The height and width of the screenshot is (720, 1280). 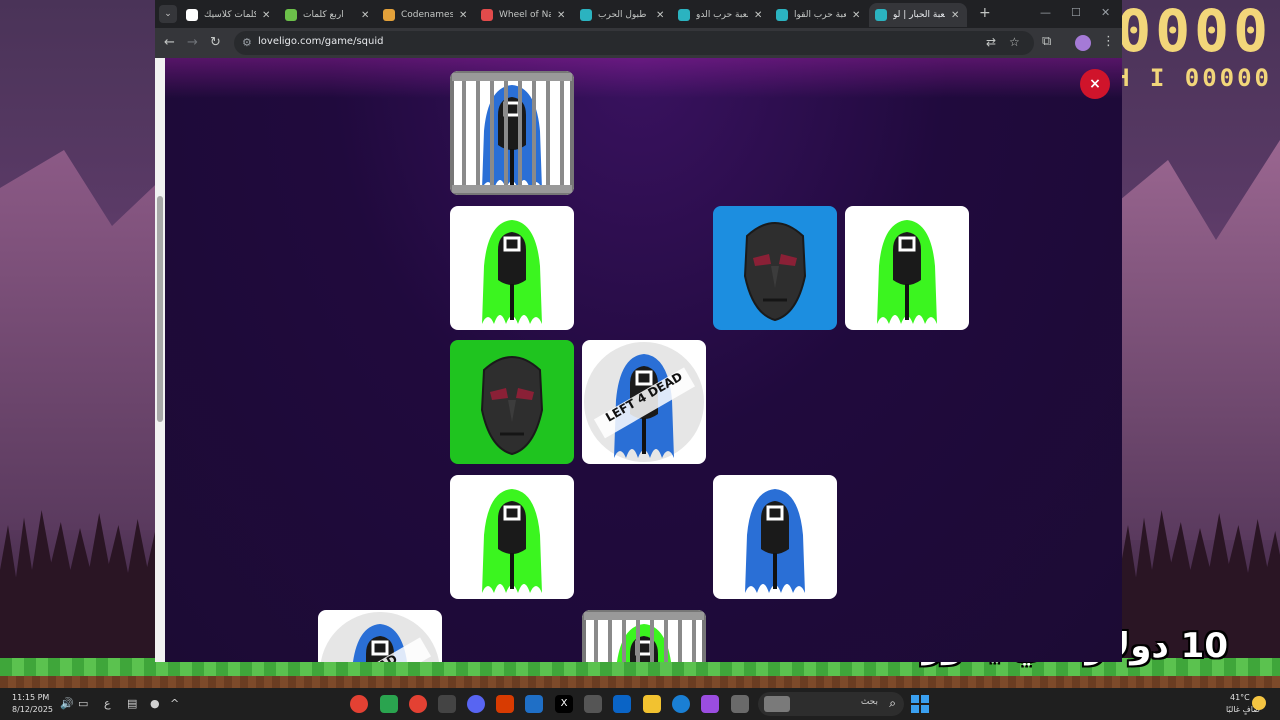 I want to click on tab-title: كلمات كلاسيك, so click(x=230, y=15).